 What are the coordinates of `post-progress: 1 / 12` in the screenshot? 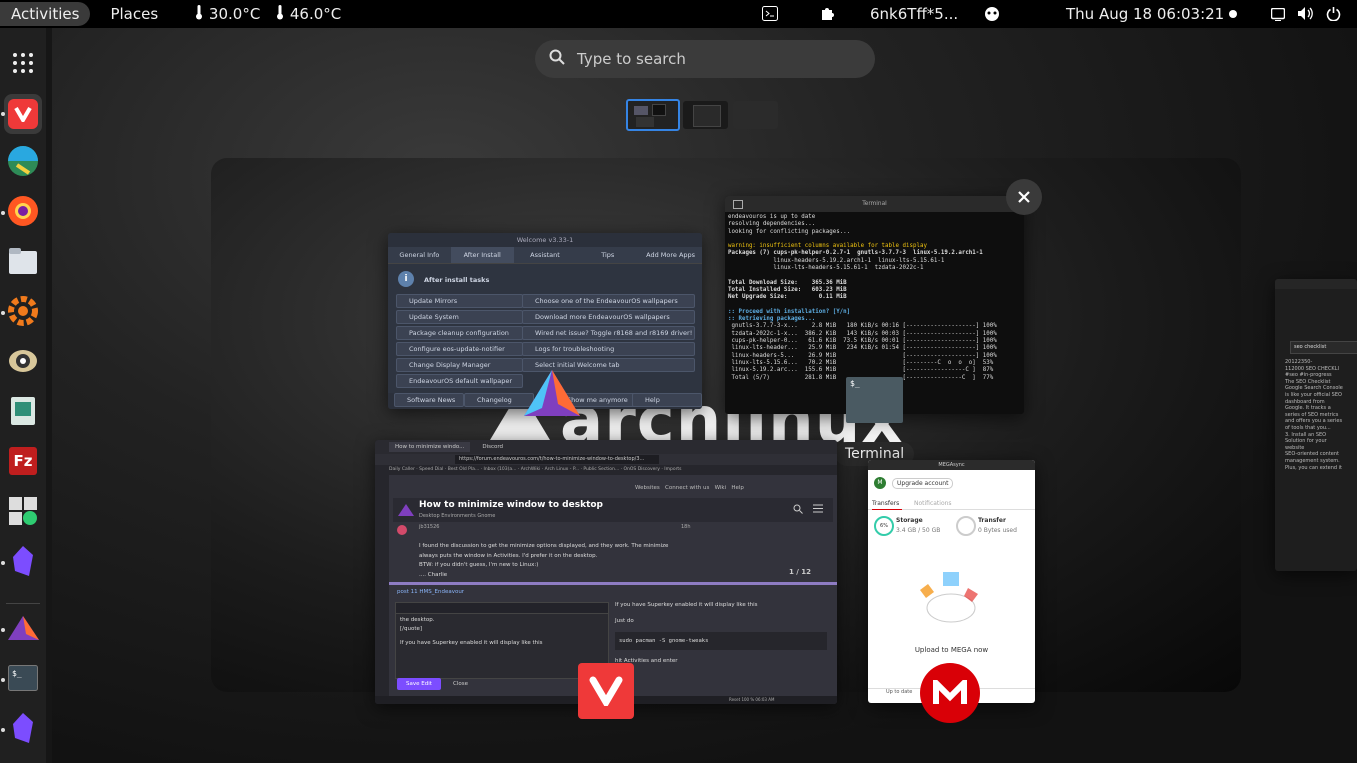 It's located at (800, 572).